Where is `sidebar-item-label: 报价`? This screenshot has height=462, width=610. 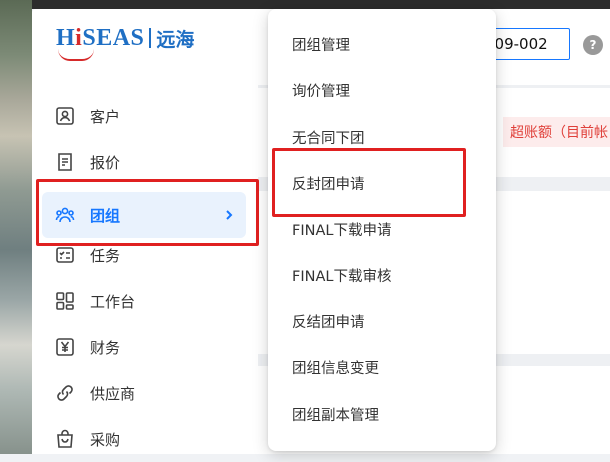 sidebar-item-label: 报价 is located at coordinates (105, 162).